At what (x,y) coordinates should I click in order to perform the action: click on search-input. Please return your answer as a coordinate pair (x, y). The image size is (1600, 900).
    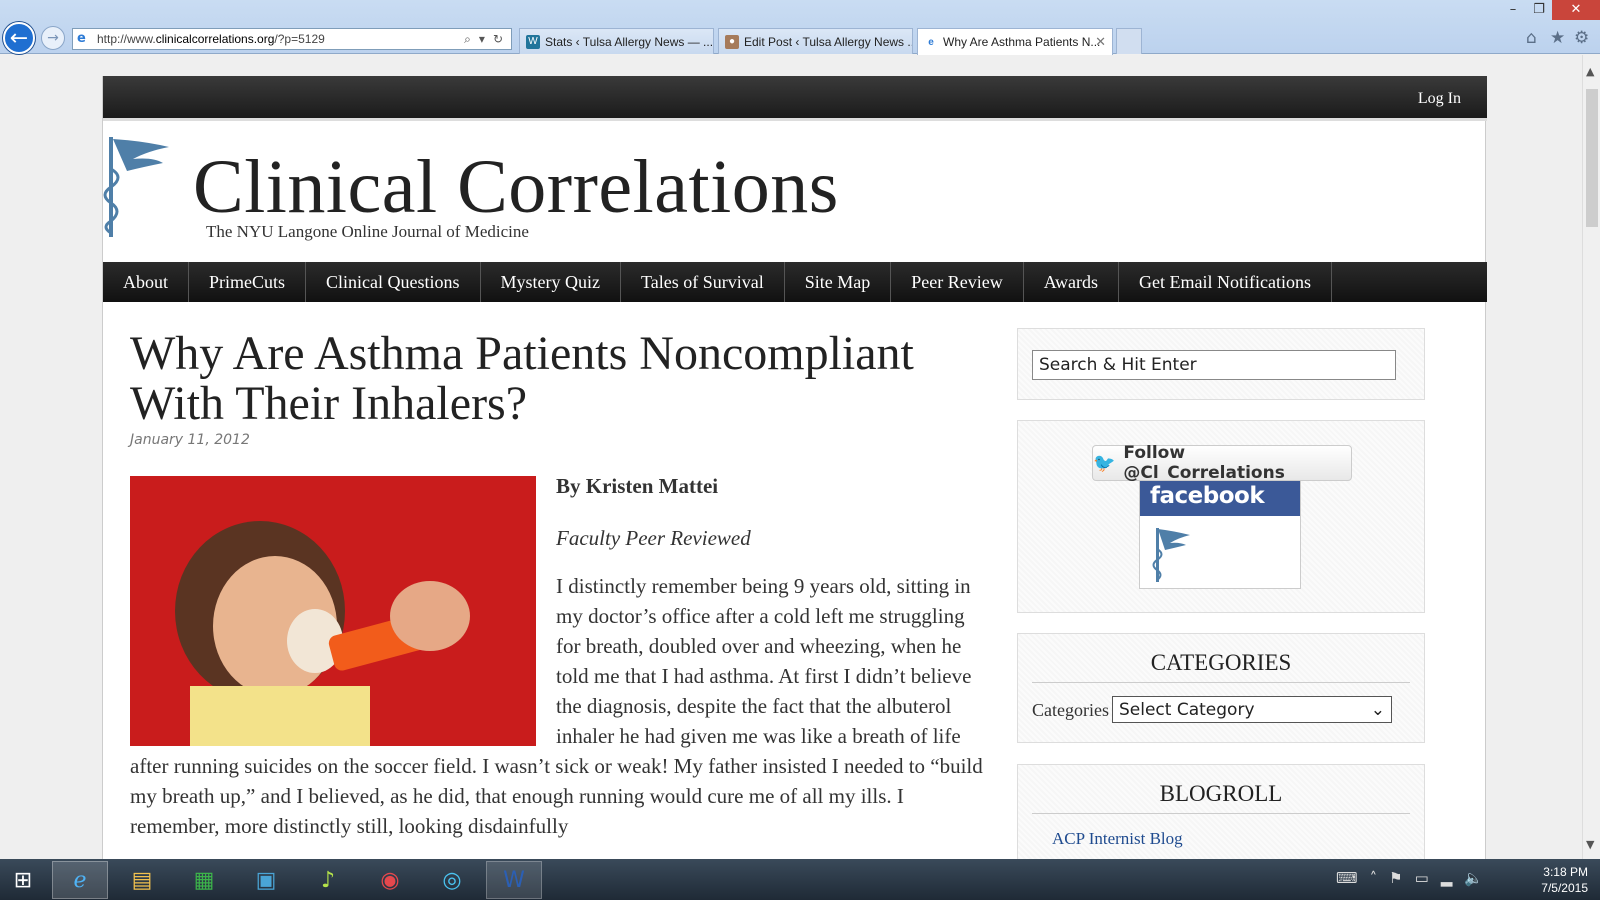
    Looking at the image, I should click on (1214, 365).